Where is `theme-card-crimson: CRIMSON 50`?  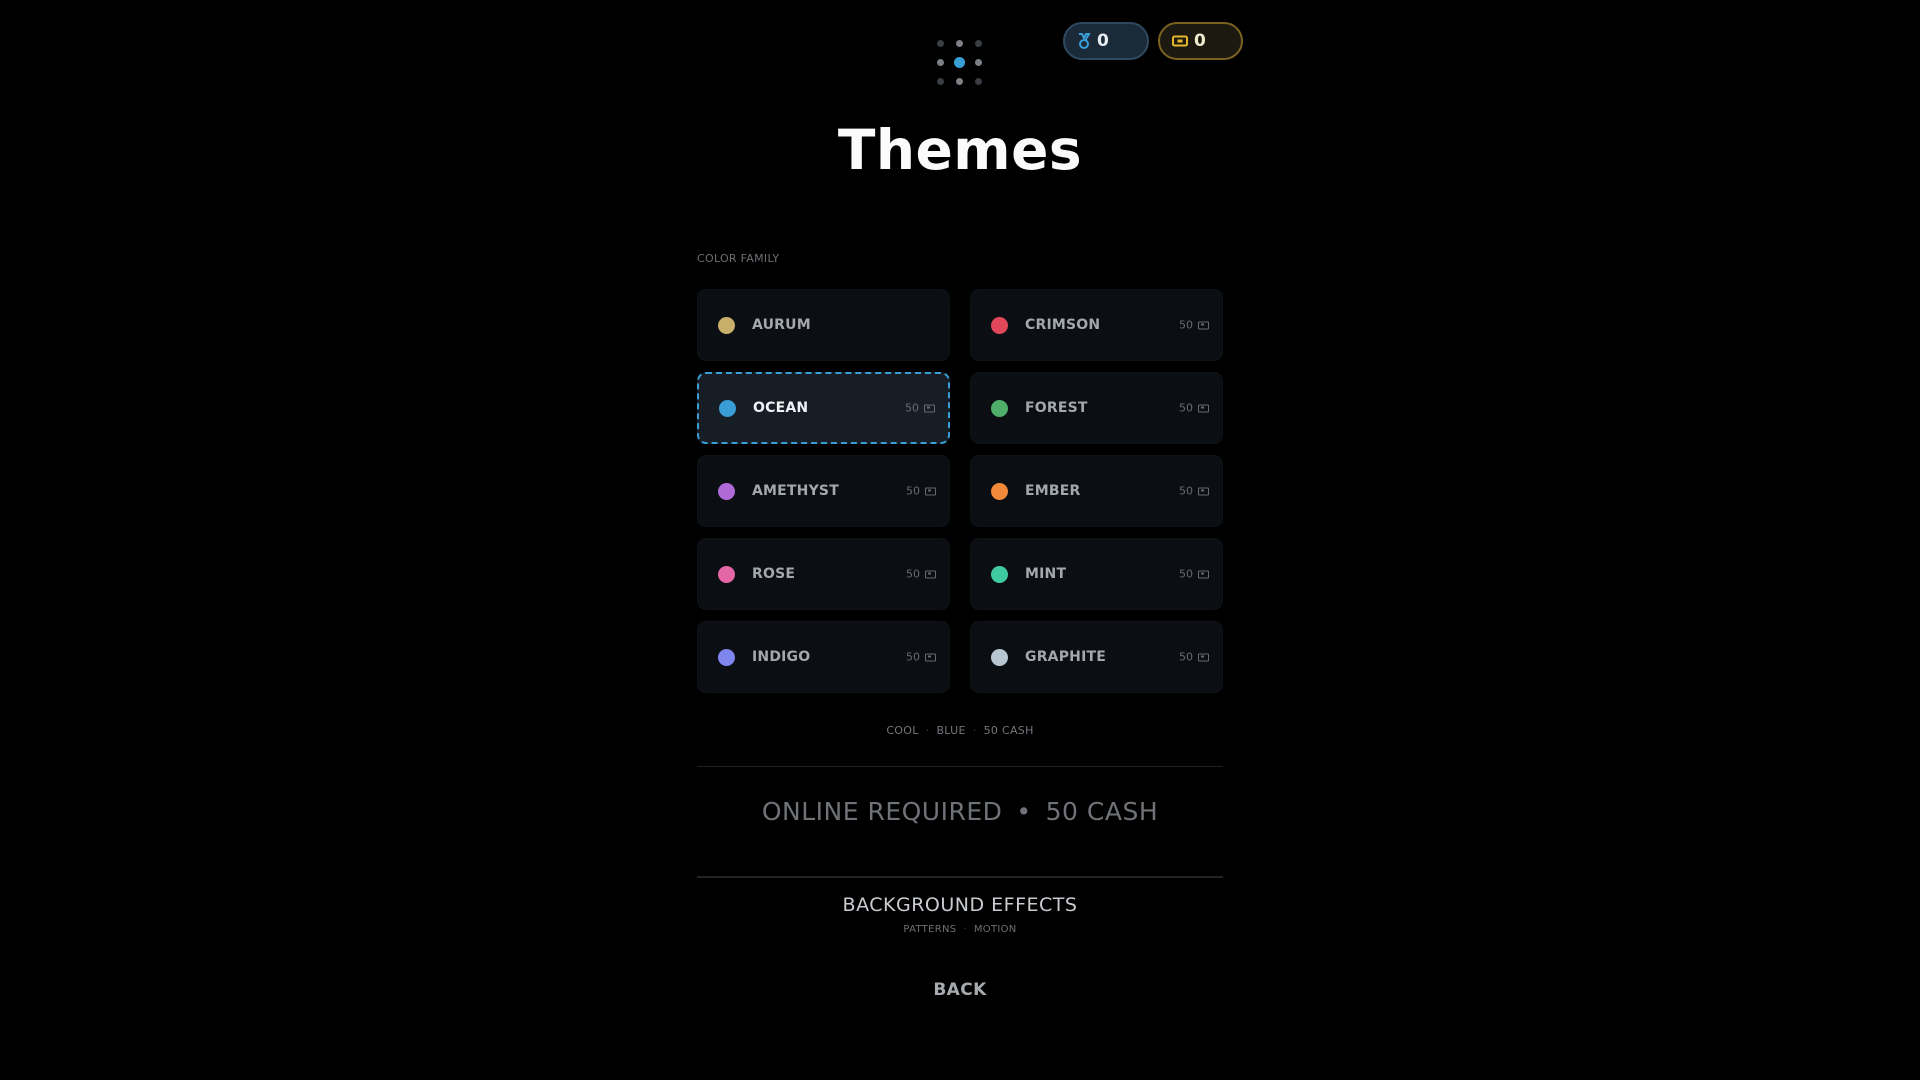 theme-card-crimson: CRIMSON 50 is located at coordinates (1096, 325).